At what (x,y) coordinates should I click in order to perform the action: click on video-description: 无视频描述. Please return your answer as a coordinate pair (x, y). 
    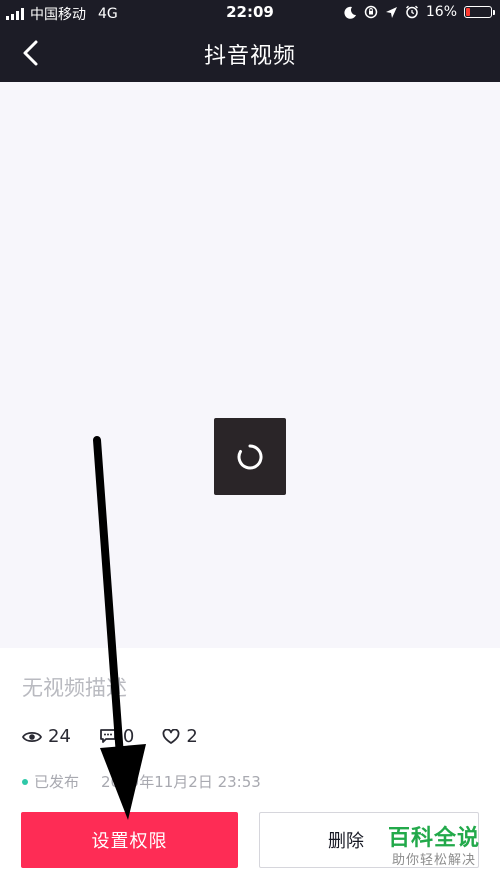
    Looking at the image, I should click on (74, 688).